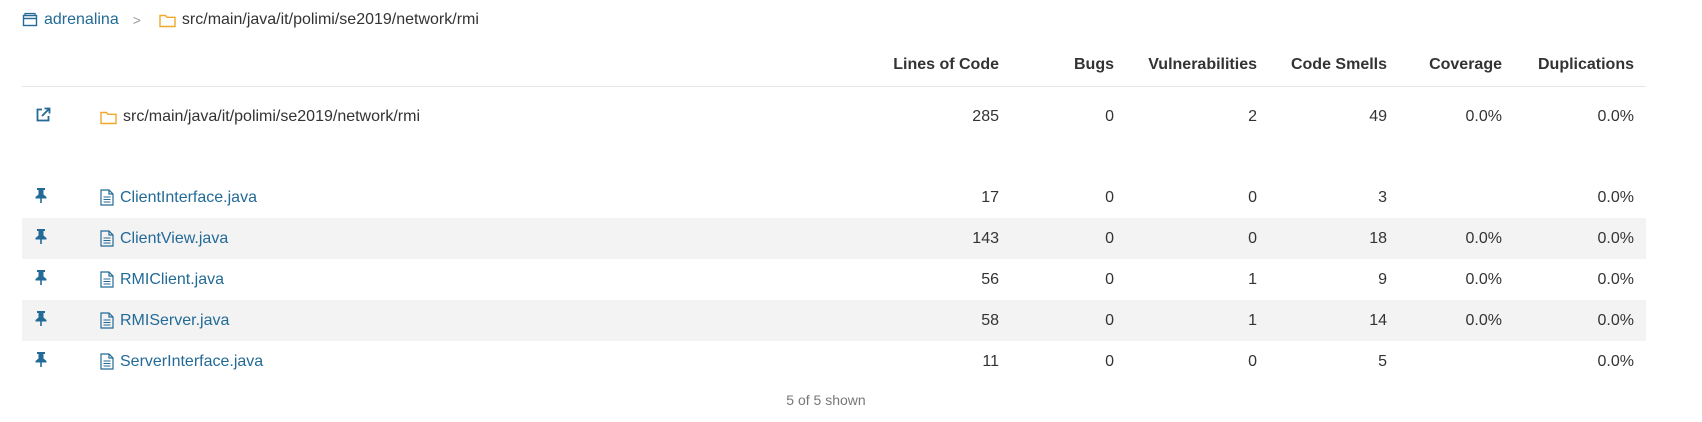  Describe the element at coordinates (936, 65) in the screenshot. I see `header-lines-of-code: Lines of Code` at that location.